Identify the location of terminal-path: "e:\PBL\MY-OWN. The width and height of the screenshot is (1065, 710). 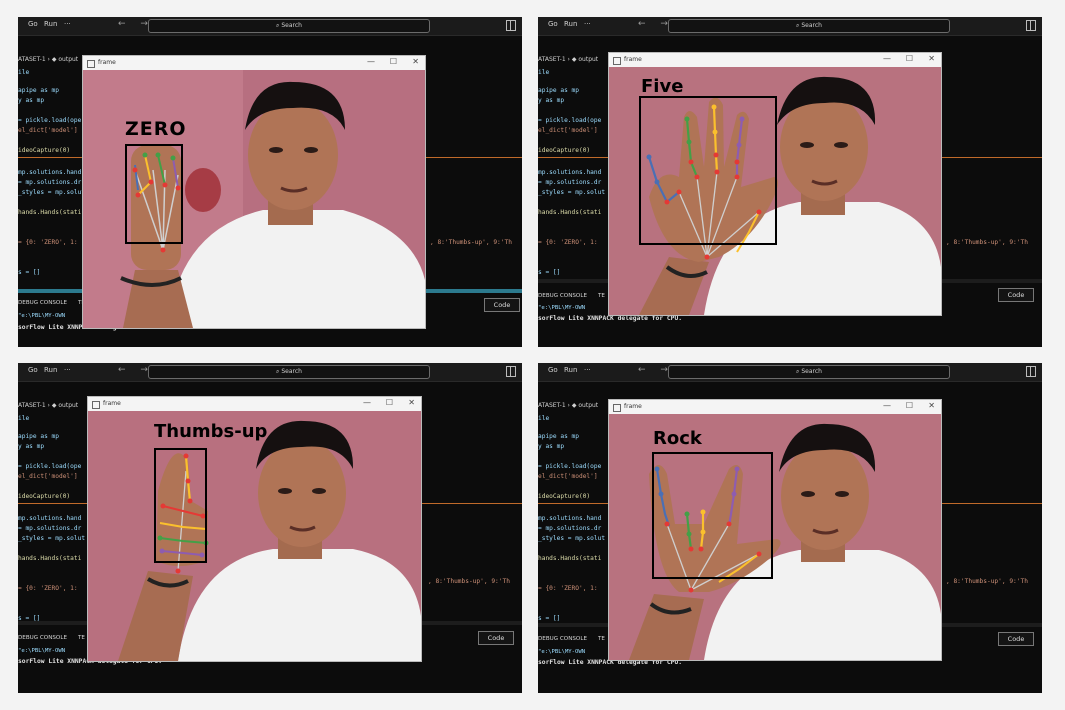
(42, 316).